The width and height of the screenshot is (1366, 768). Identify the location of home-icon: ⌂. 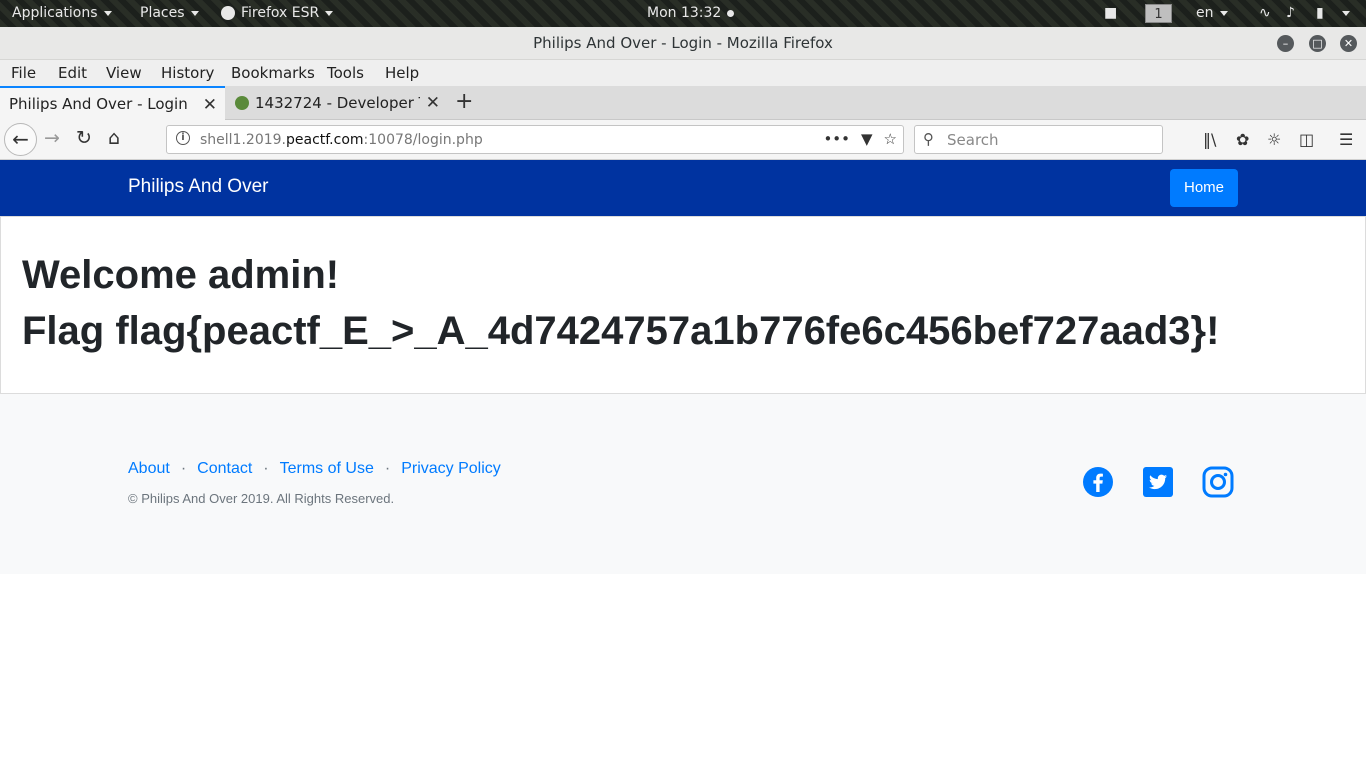
(114, 138).